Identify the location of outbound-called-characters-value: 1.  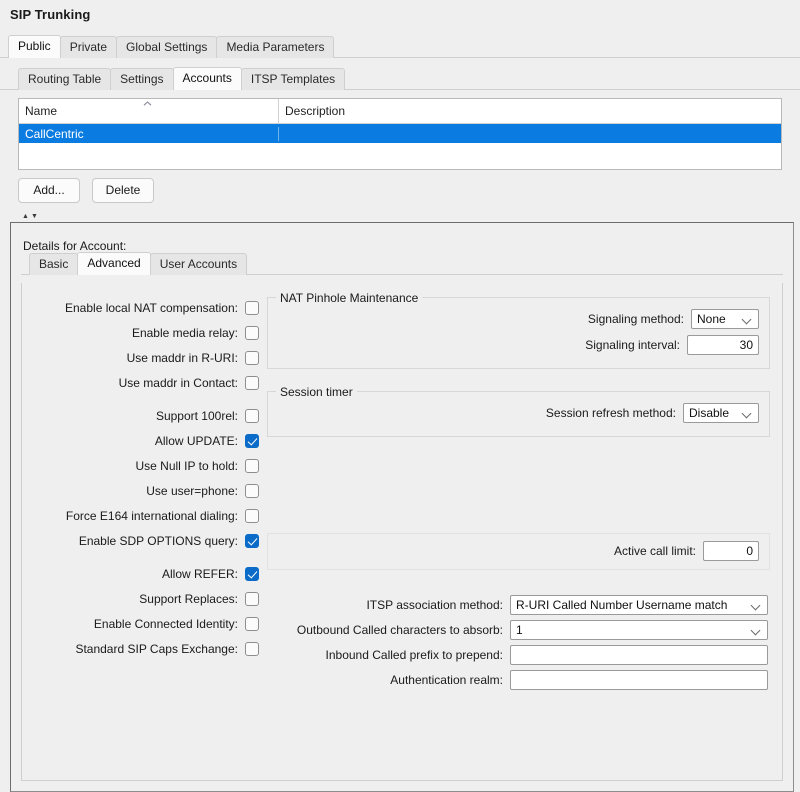
(519, 629).